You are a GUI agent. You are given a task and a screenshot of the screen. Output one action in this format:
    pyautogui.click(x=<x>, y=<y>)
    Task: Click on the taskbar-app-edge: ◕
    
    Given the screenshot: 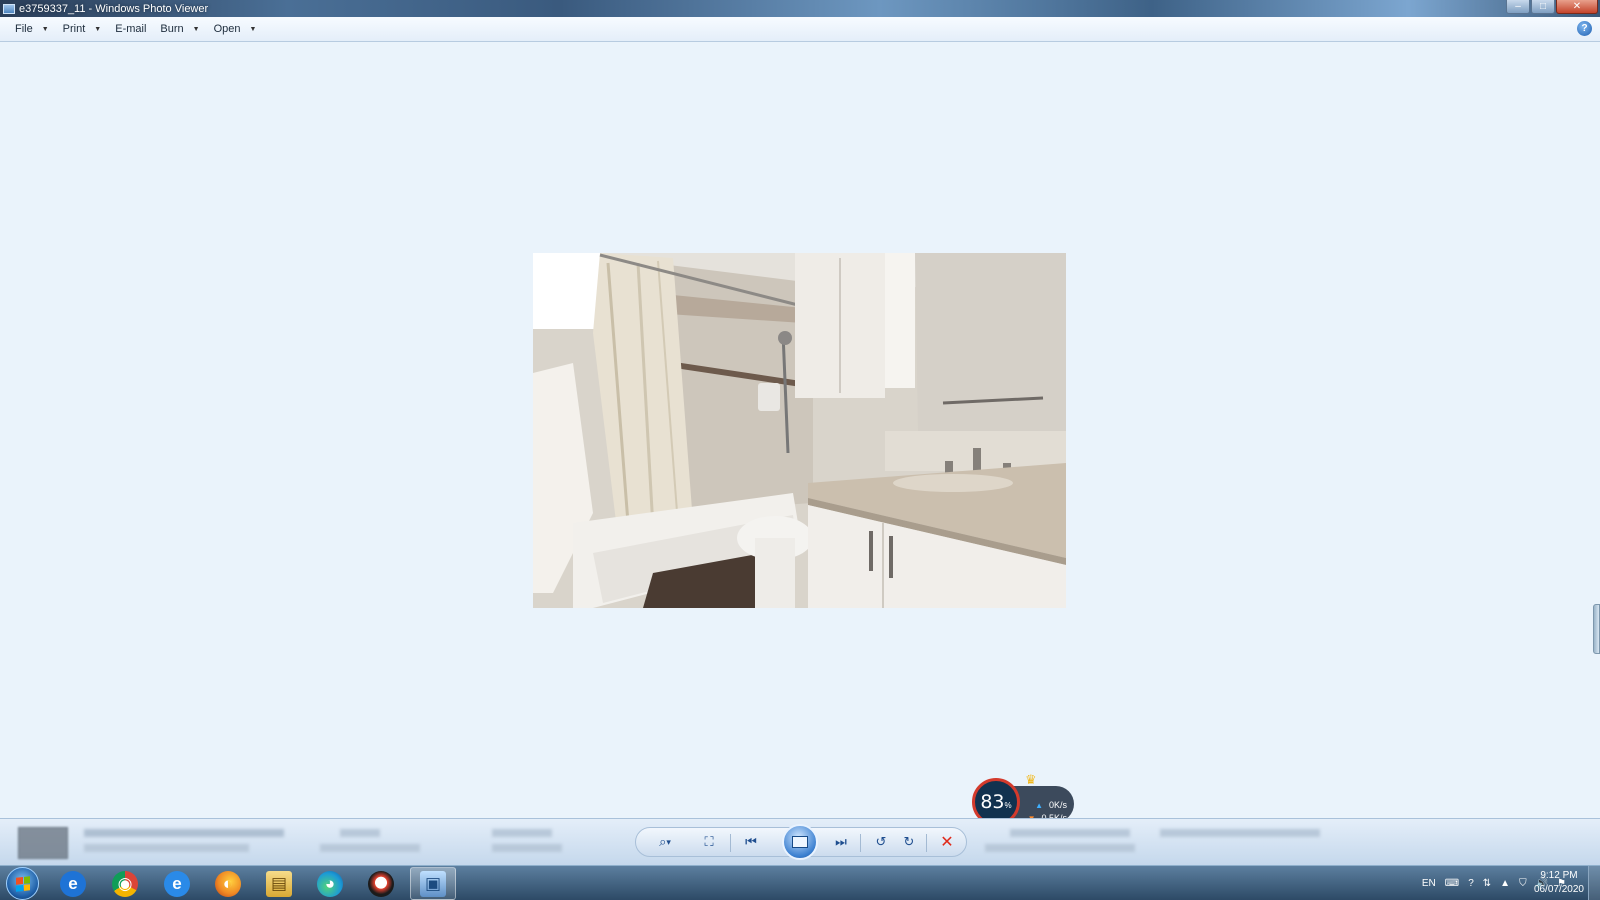 What is the action you would take?
    pyautogui.click(x=330, y=883)
    